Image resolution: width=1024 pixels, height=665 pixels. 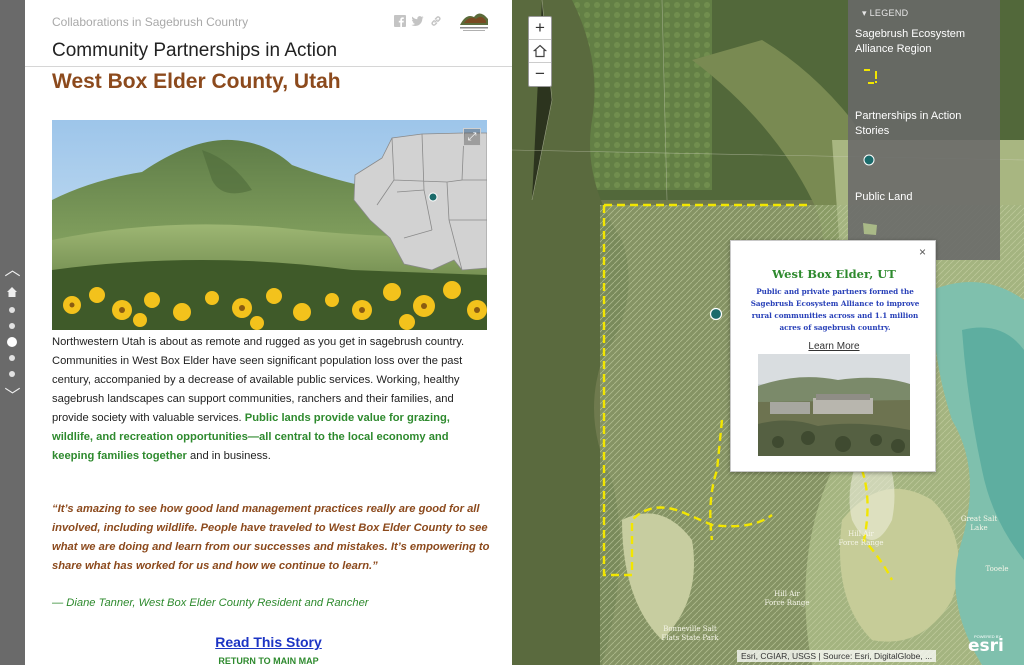 What do you see at coordinates (12, 271) in the screenshot?
I see `chevron-up-icon: ︿` at bounding box center [12, 271].